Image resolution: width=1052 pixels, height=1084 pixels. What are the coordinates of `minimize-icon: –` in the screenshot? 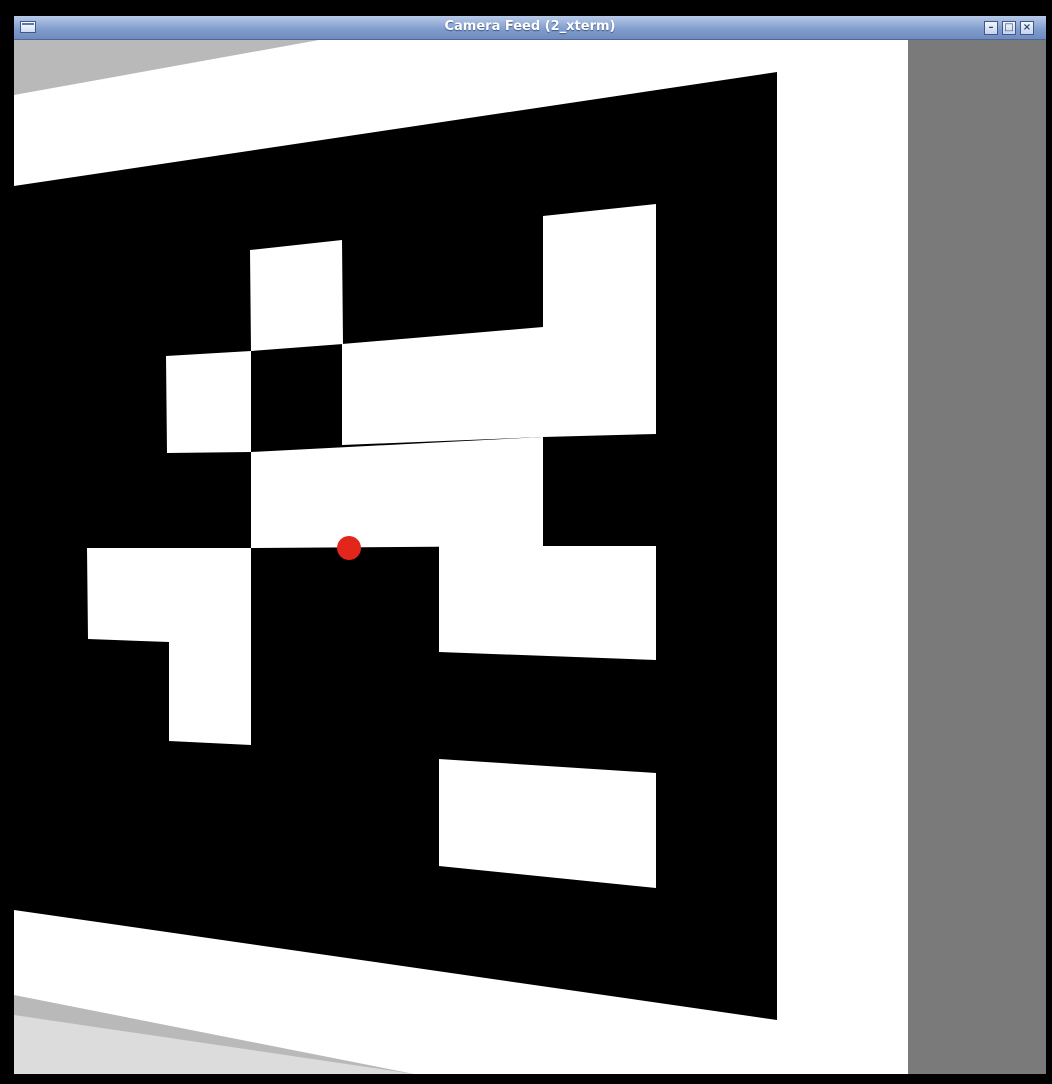 It's located at (991, 27).